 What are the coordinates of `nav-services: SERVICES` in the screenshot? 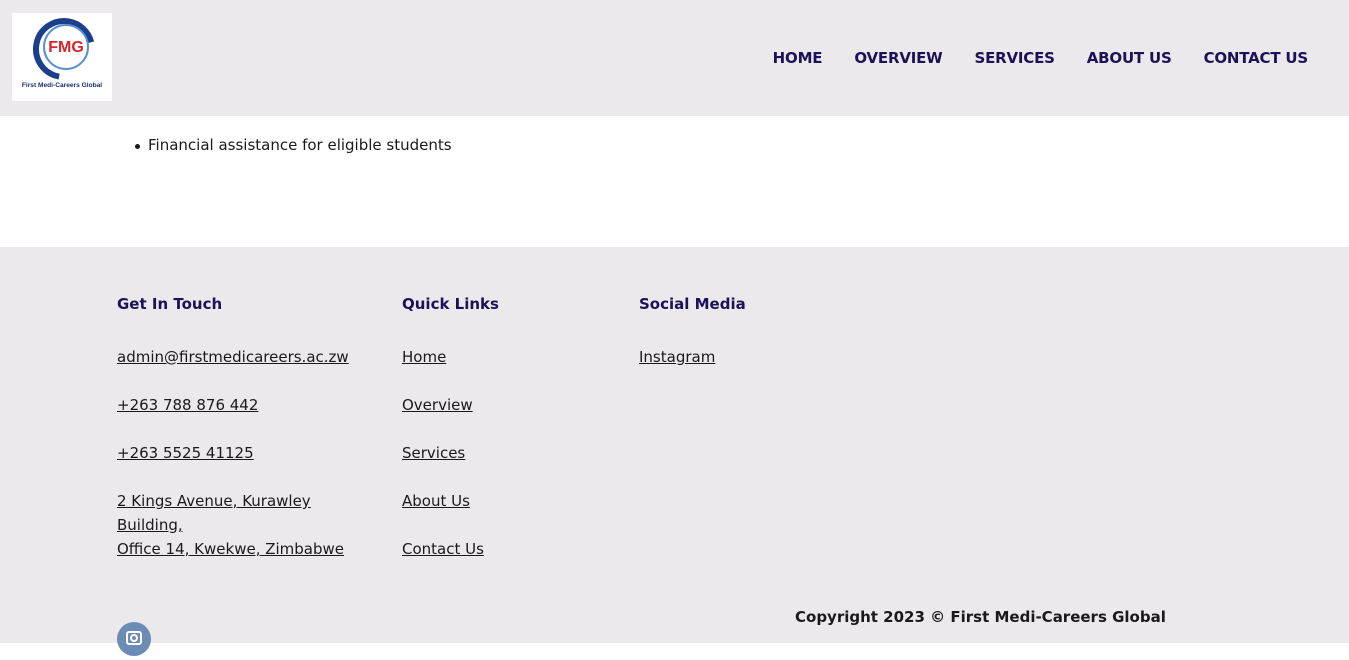 It's located at (1015, 58).